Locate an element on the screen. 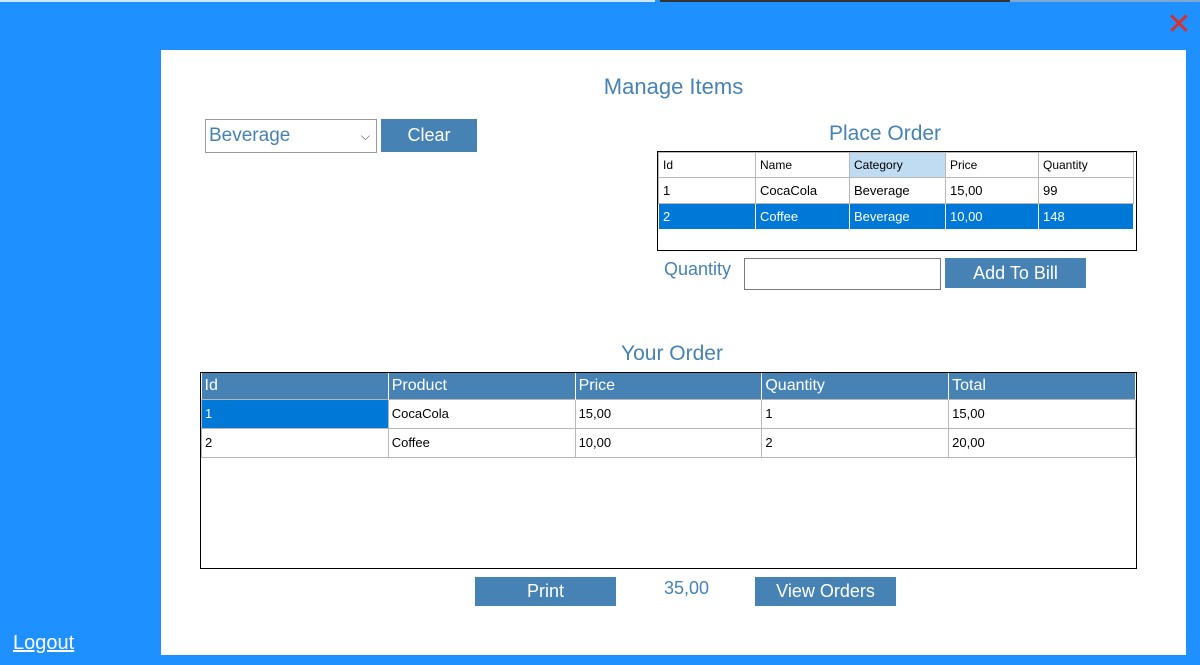  cell-product: Coffee is located at coordinates (481, 442).